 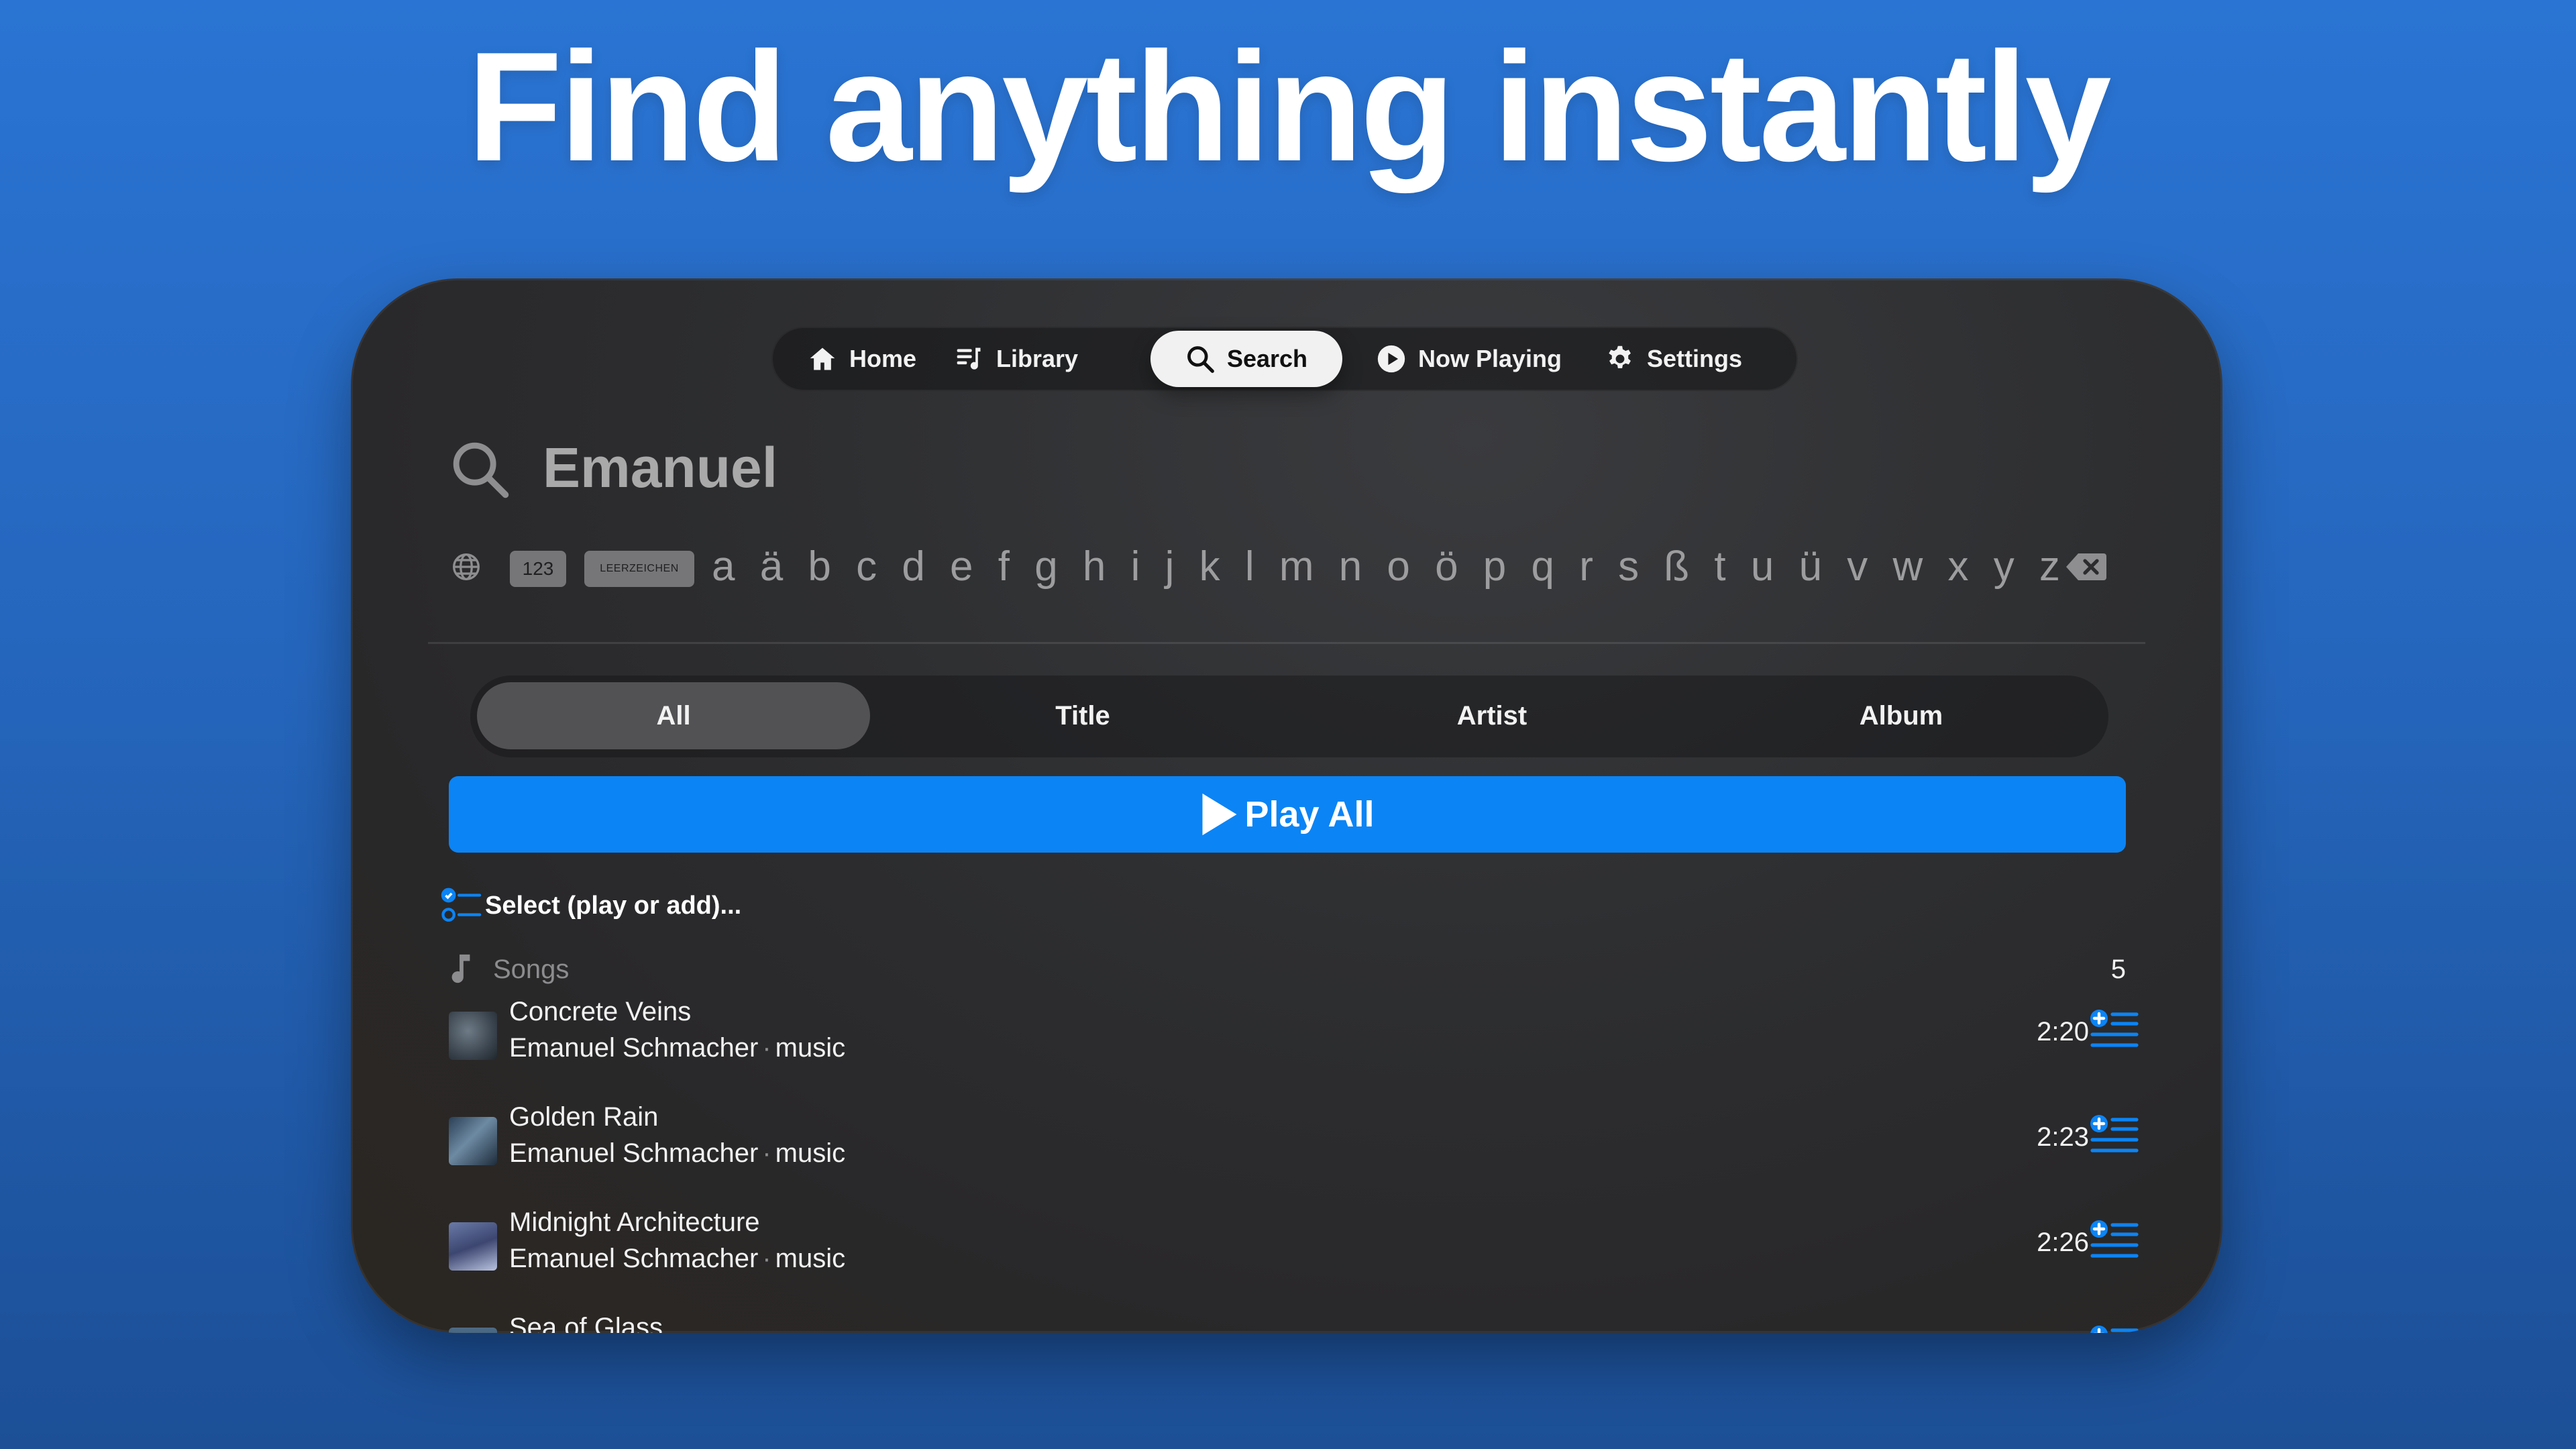 What do you see at coordinates (1350, 566) in the screenshot?
I see `letter-key: n` at bounding box center [1350, 566].